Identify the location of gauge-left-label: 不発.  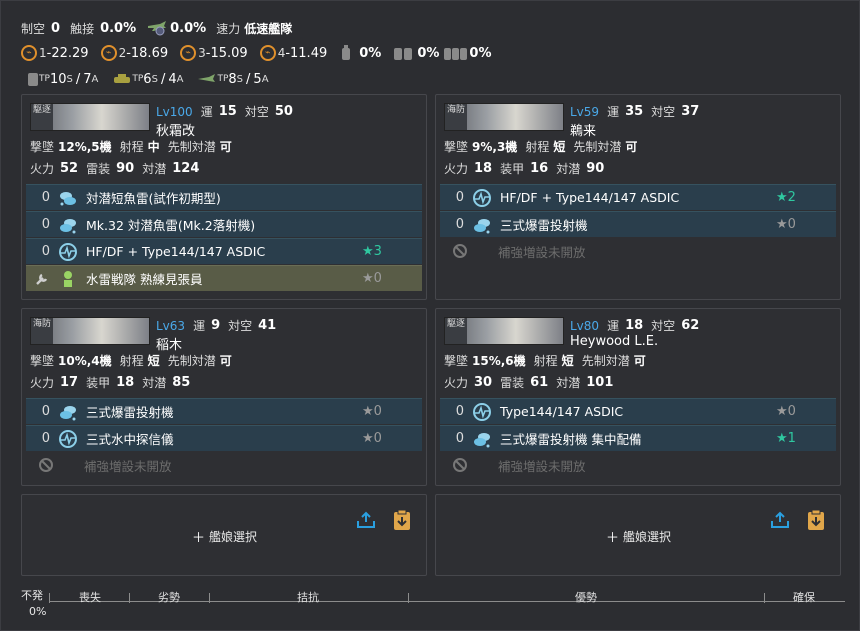
(32, 595).